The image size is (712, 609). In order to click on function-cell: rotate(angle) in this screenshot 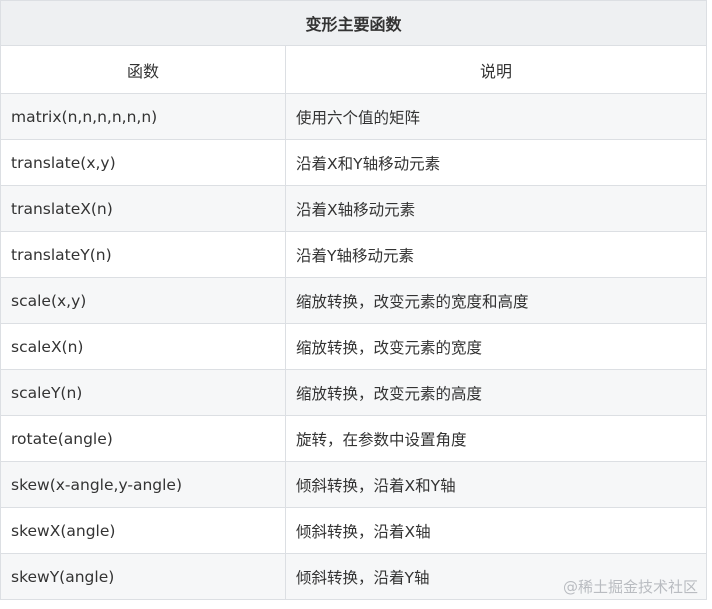, I will do `click(143, 438)`.